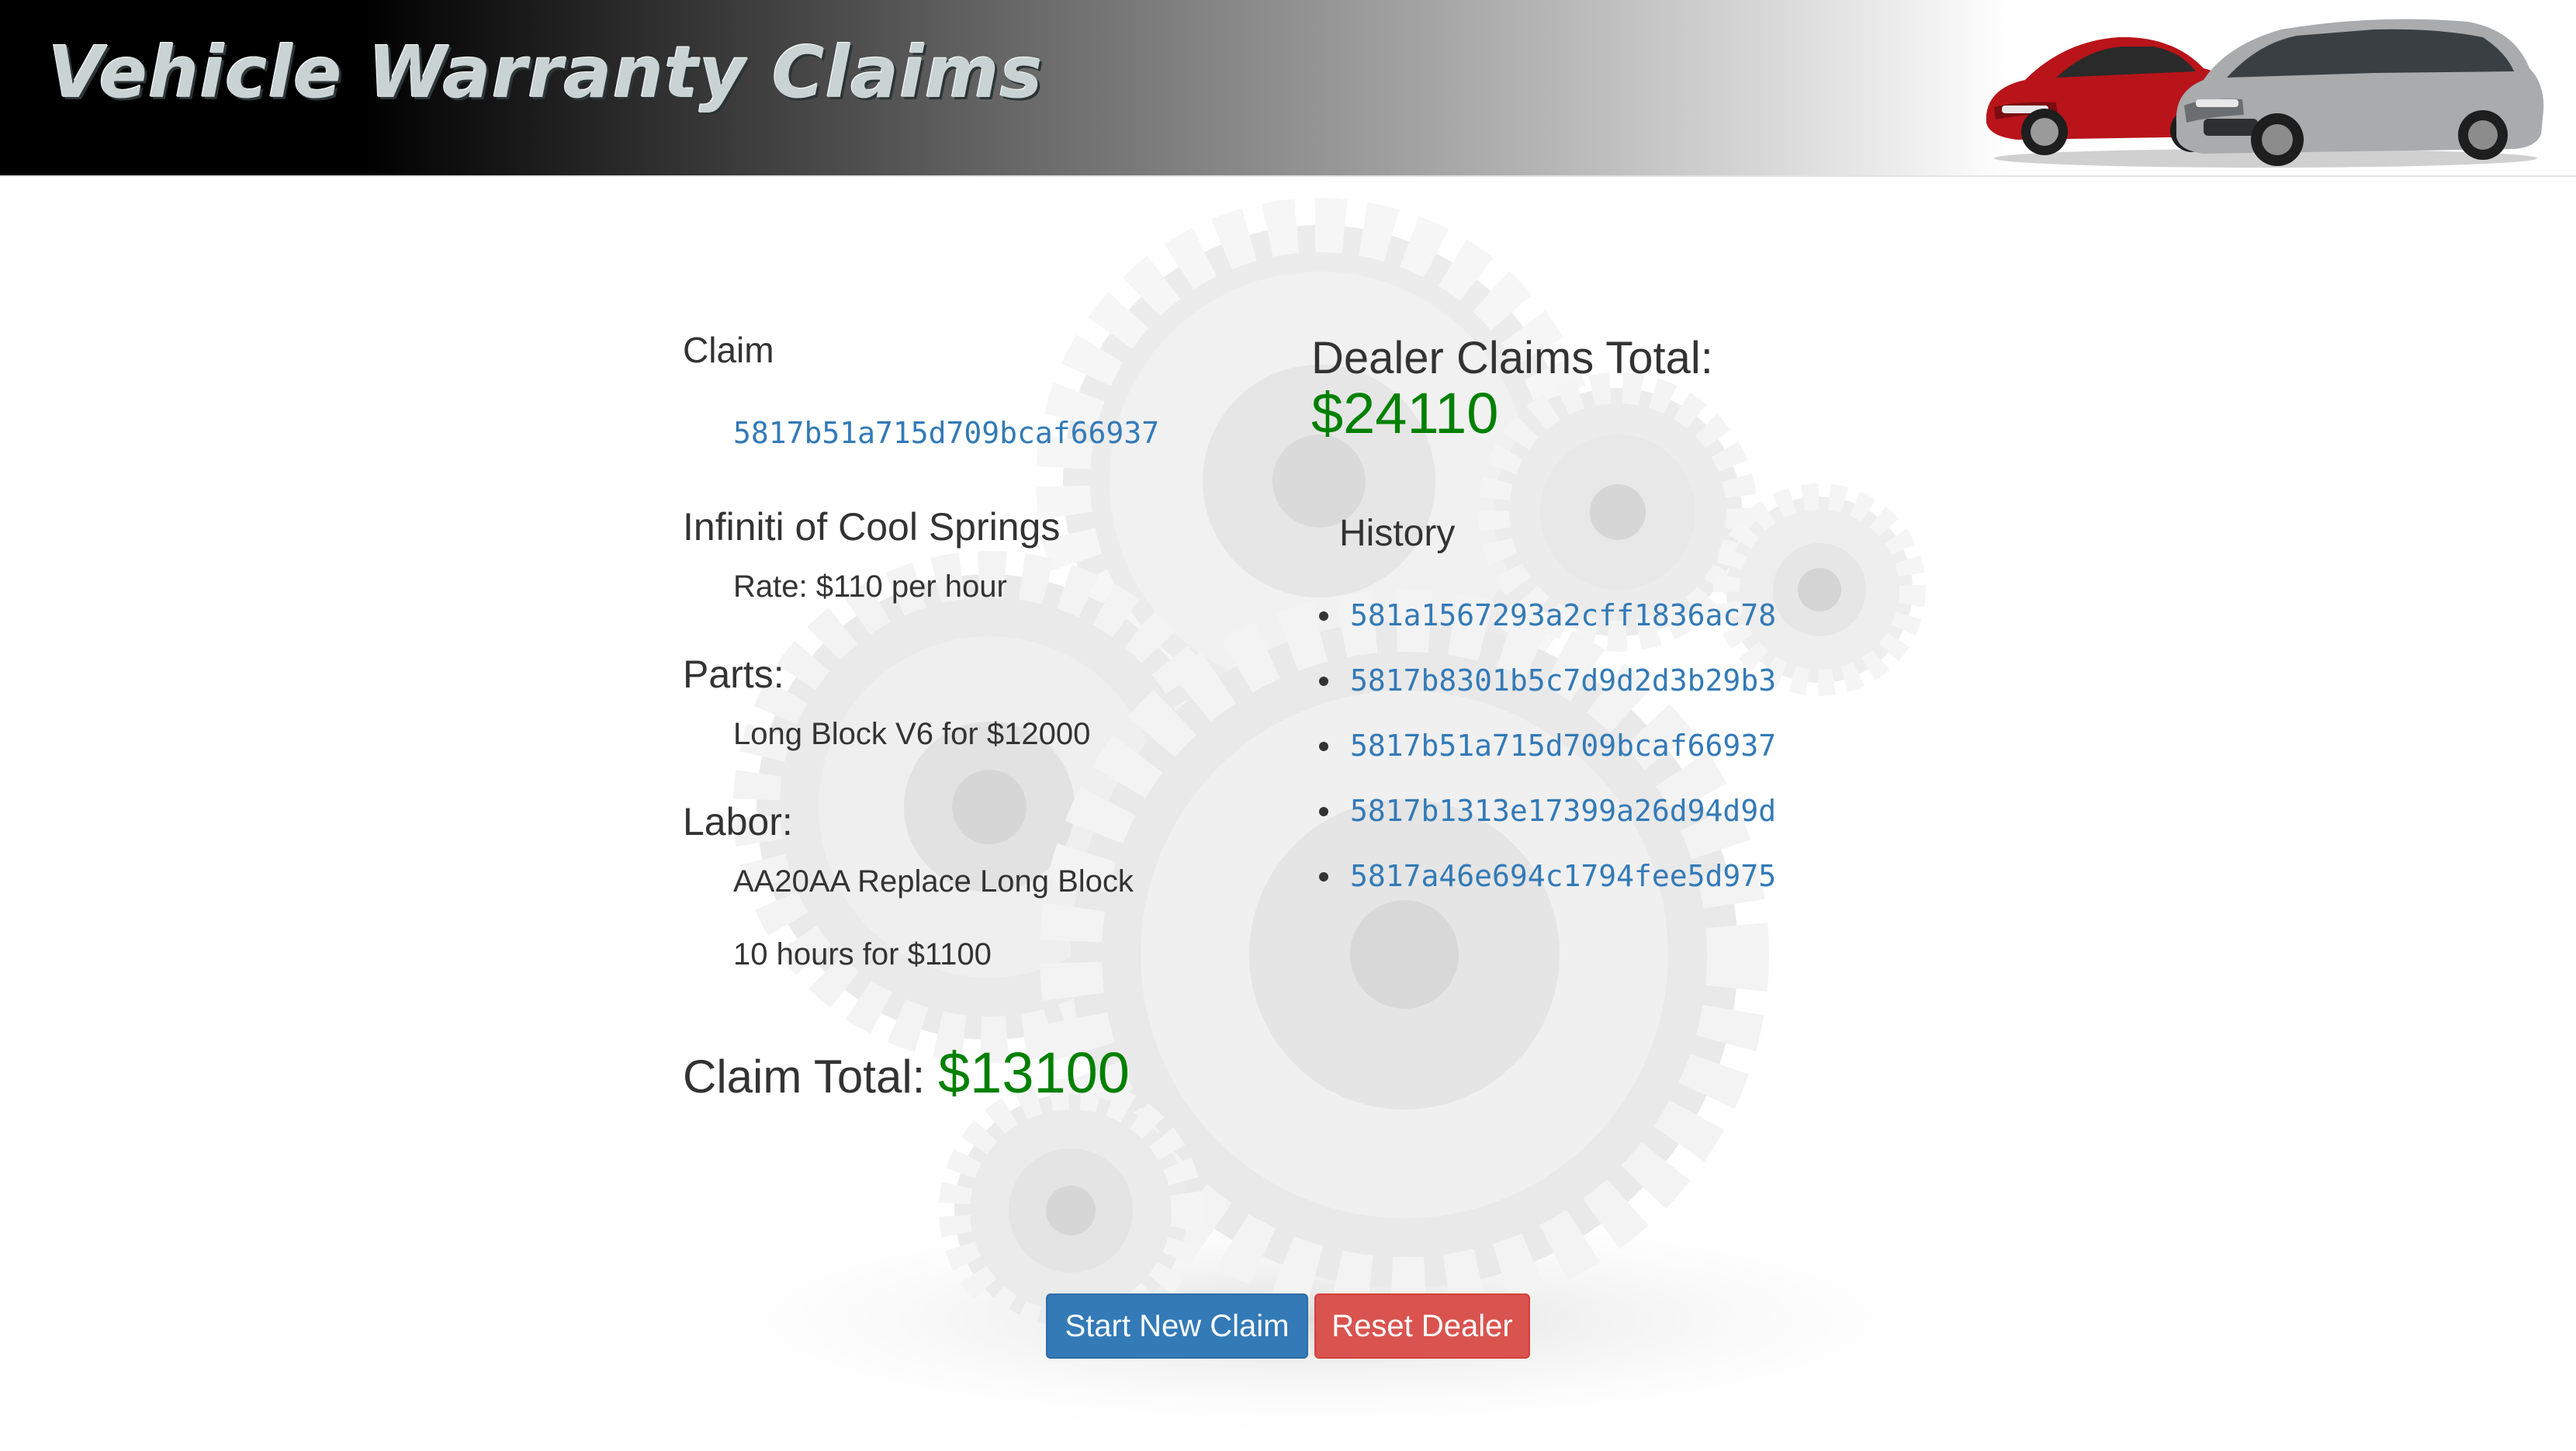 Image resolution: width=2576 pixels, height=1451 pixels. I want to click on labor-operation: AA20AA Replace Long Block, so click(933, 881).